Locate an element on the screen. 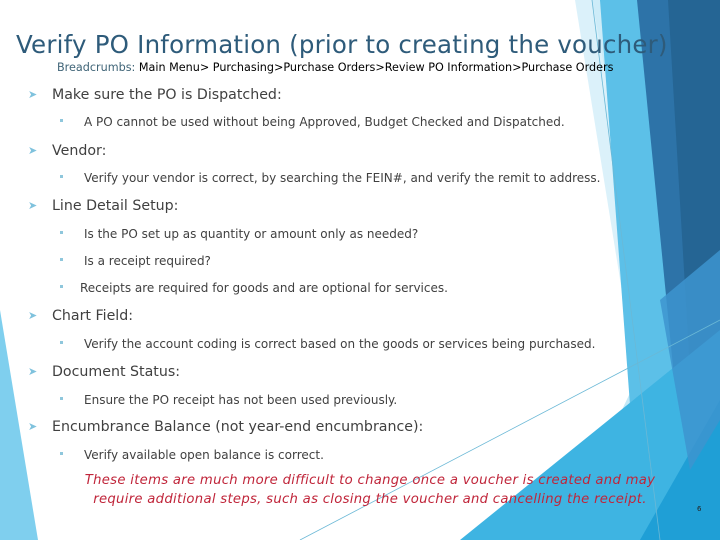  breadcrumb-label: Breadcrumbs: is located at coordinates (96, 67).